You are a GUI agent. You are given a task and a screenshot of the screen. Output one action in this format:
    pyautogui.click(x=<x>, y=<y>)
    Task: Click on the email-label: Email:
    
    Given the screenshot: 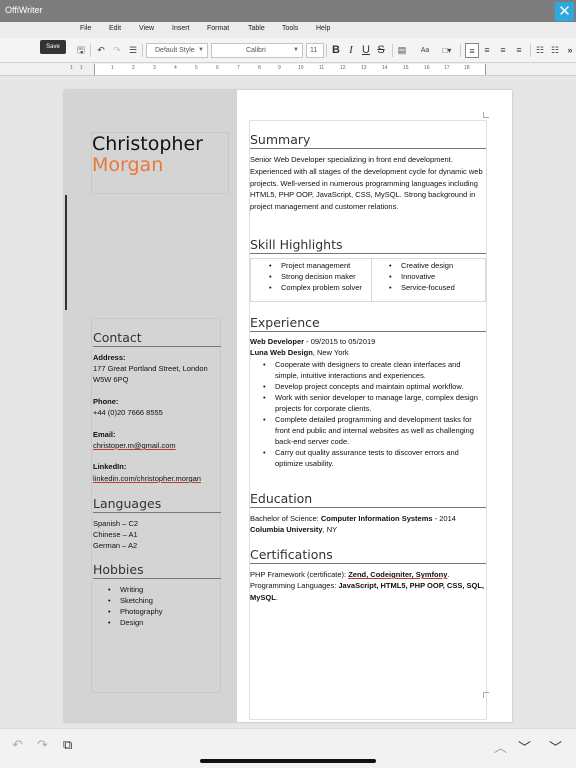 What is the action you would take?
    pyautogui.click(x=104, y=434)
    